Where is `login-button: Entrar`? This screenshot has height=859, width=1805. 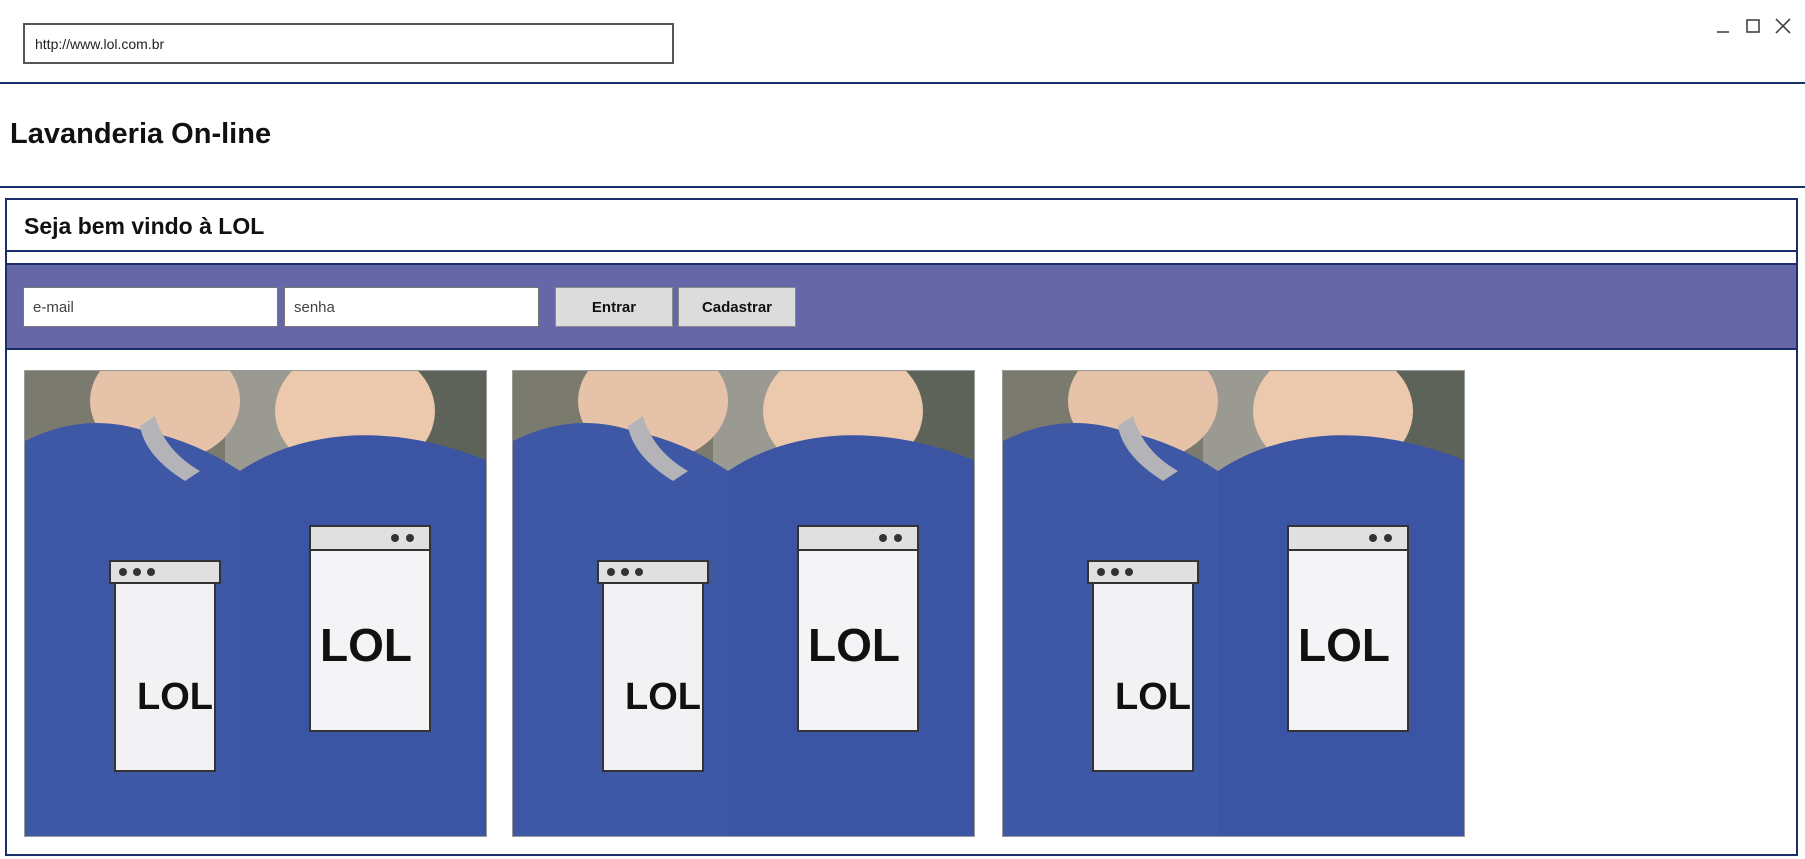
login-button: Entrar is located at coordinates (614, 307).